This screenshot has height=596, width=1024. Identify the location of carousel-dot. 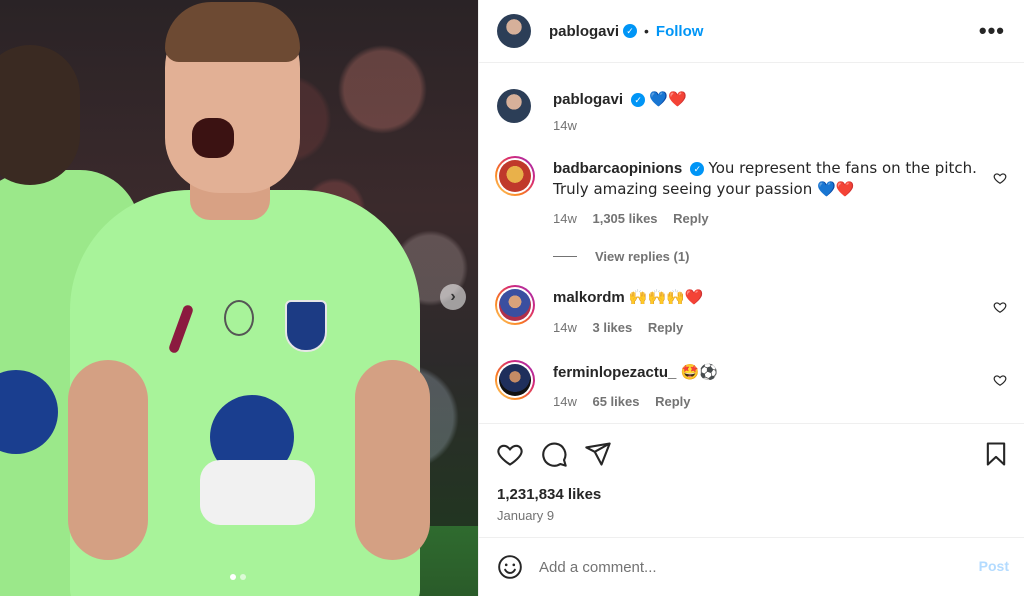
(243, 577).